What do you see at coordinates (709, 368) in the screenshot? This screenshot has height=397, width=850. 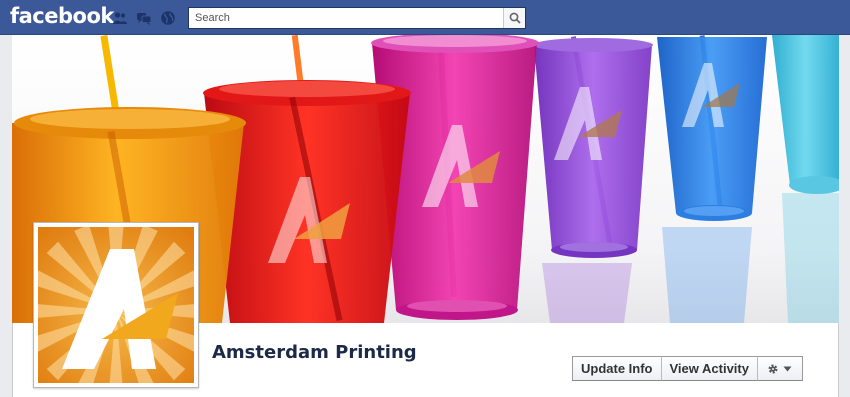 I see `view-activity-button: View Activity` at bounding box center [709, 368].